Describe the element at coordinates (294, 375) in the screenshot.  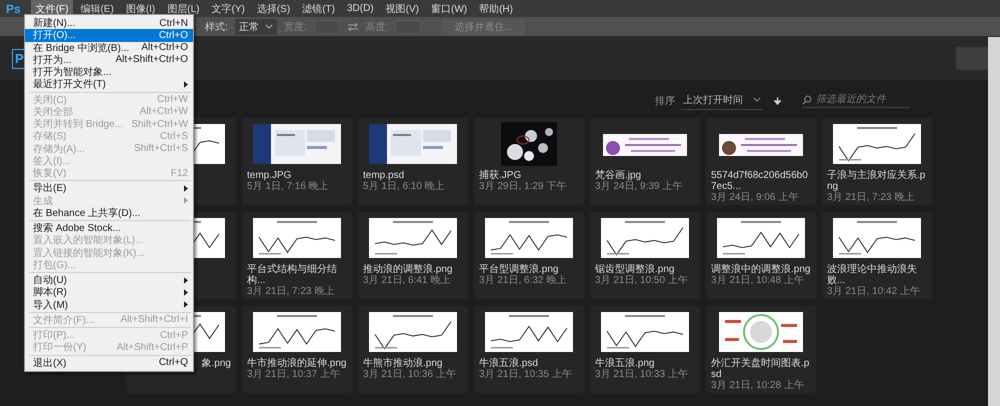
I see `file-date: 3月 21日, 10:37 上午` at that location.